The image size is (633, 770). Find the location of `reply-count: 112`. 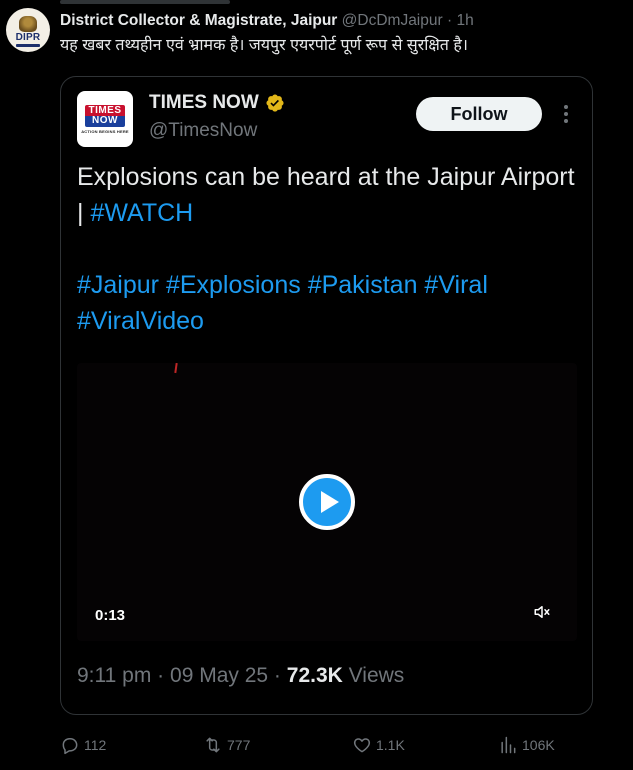

reply-count: 112 is located at coordinates (95, 745).